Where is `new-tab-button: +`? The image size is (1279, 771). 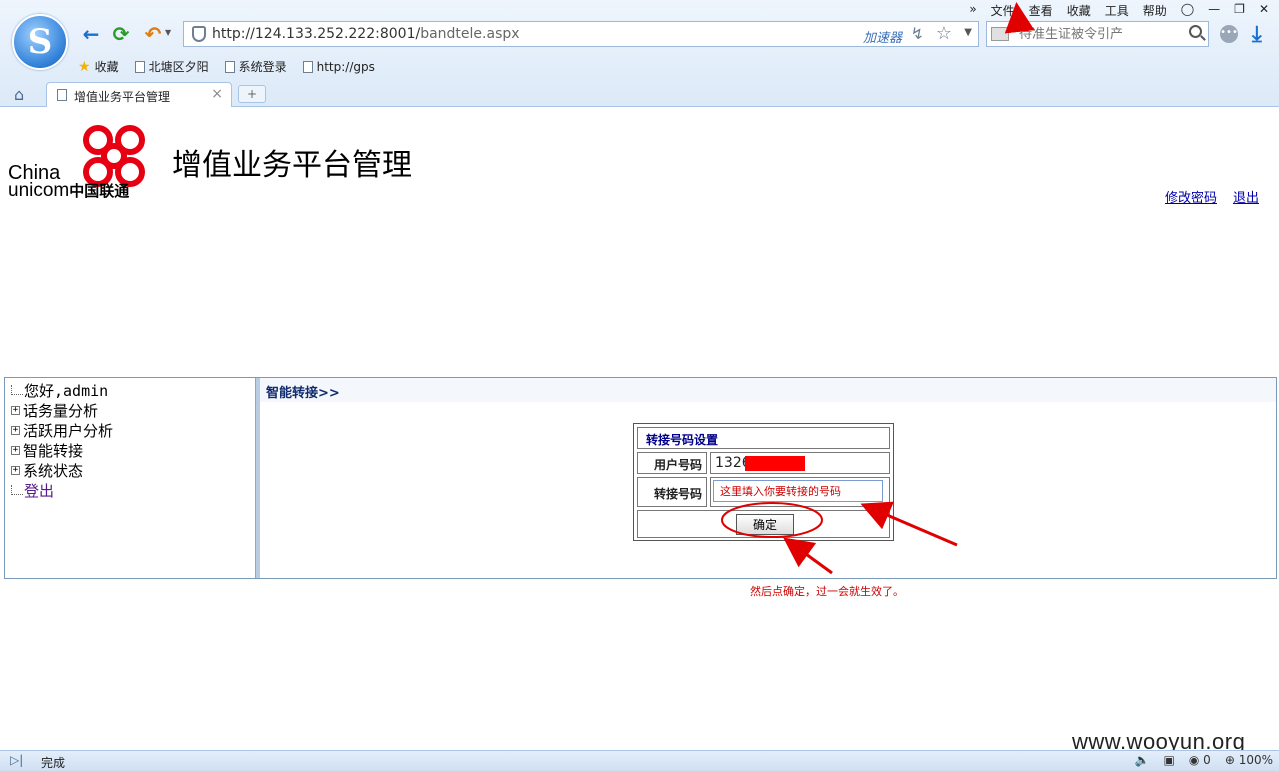
new-tab-button: + is located at coordinates (252, 94).